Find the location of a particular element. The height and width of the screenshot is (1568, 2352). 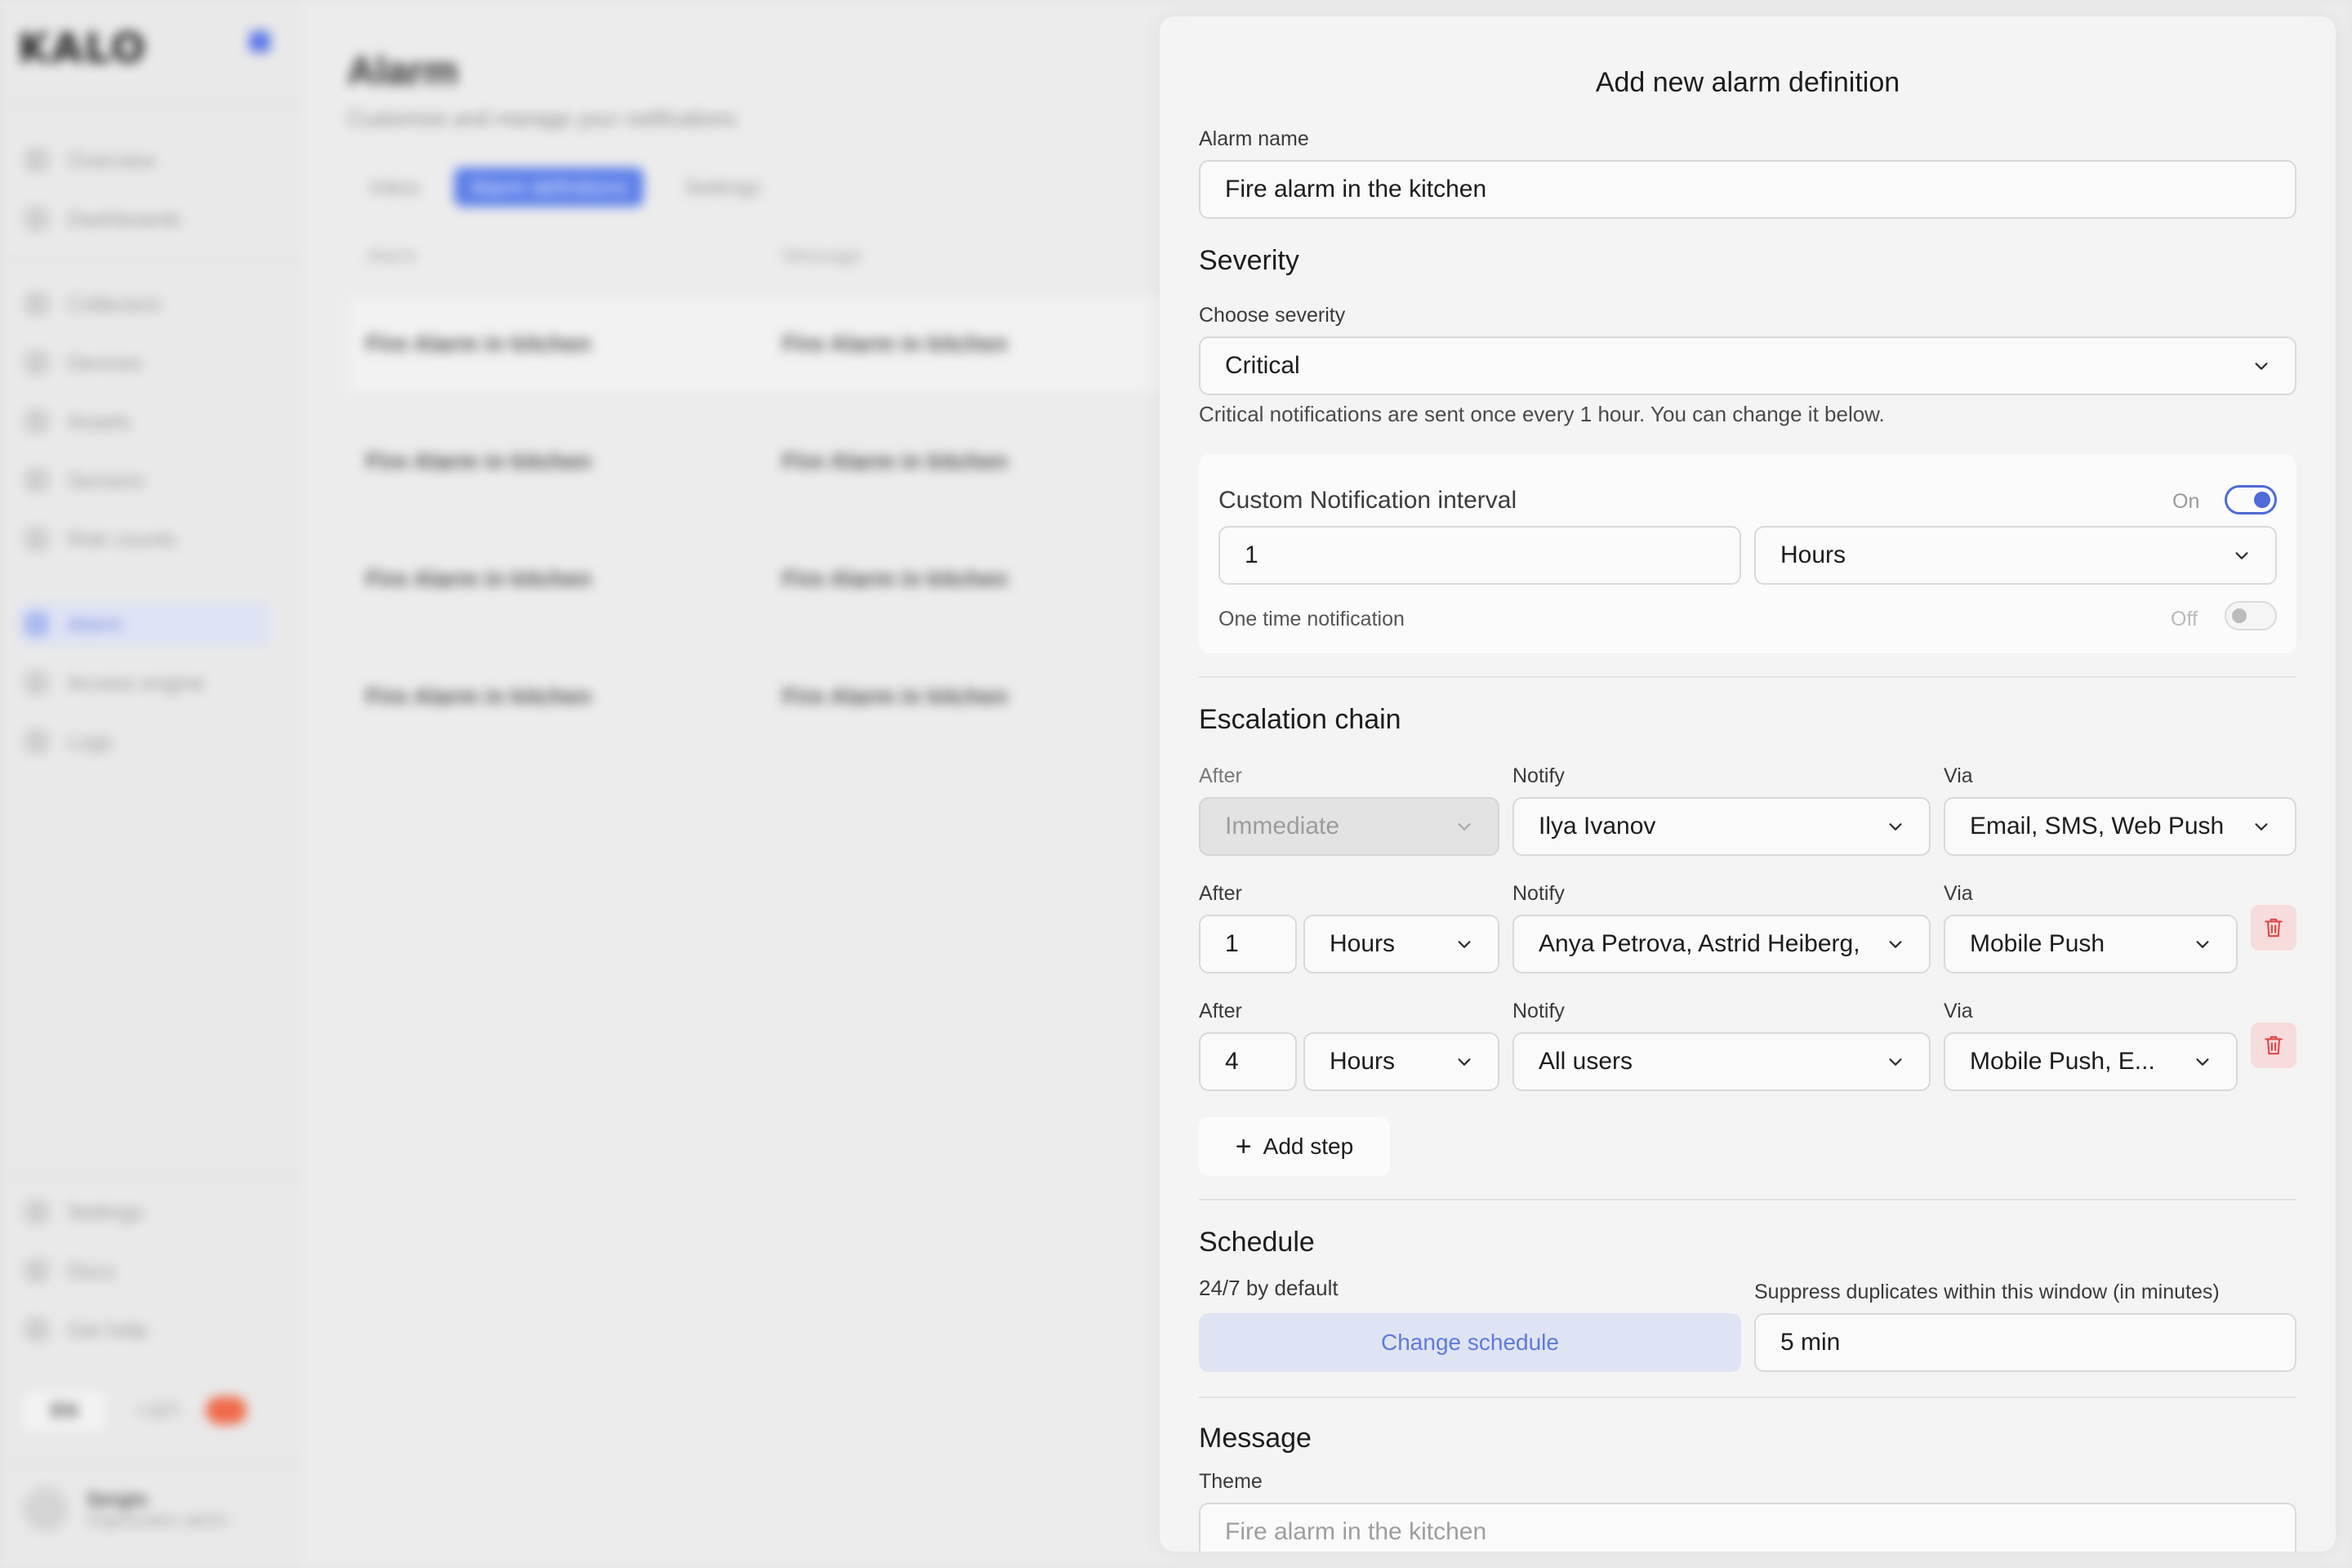

step-2-amount-value: 1 is located at coordinates (1232, 943).